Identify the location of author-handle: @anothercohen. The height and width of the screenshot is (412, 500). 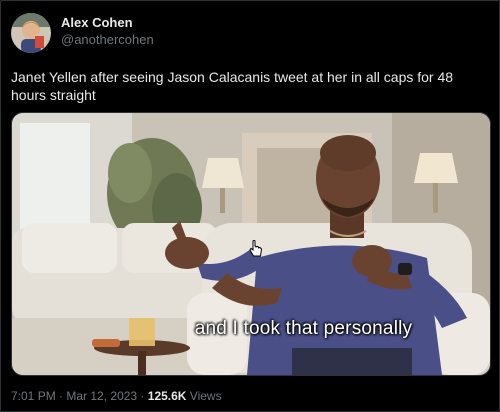
(107, 40).